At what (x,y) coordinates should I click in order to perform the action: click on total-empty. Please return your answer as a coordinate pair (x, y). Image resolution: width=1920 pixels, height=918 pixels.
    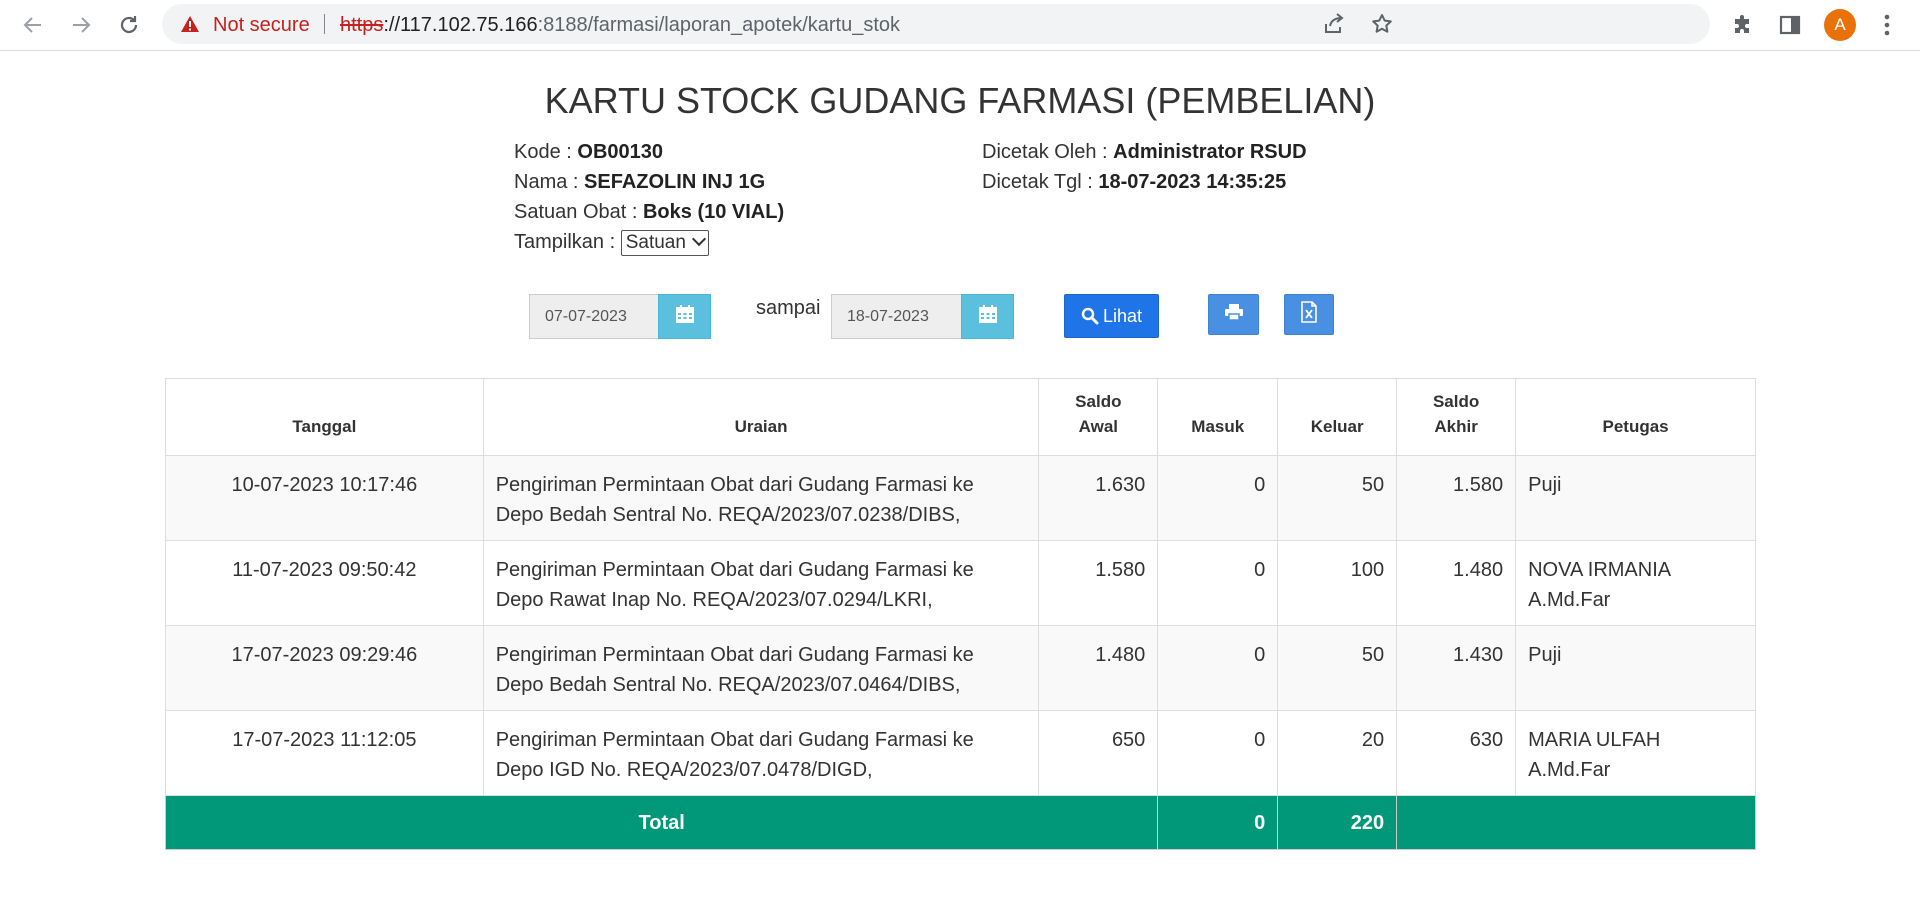
    Looking at the image, I should click on (1576, 822).